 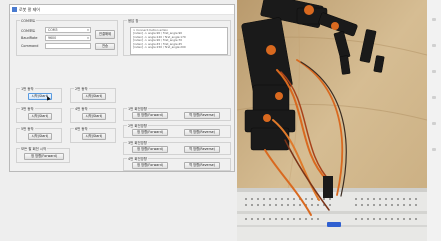 What do you see at coordinates (137, 108) in the screenshot?
I see `direction-group-title: 1번 회전방향` at bounding box center [137, 108].